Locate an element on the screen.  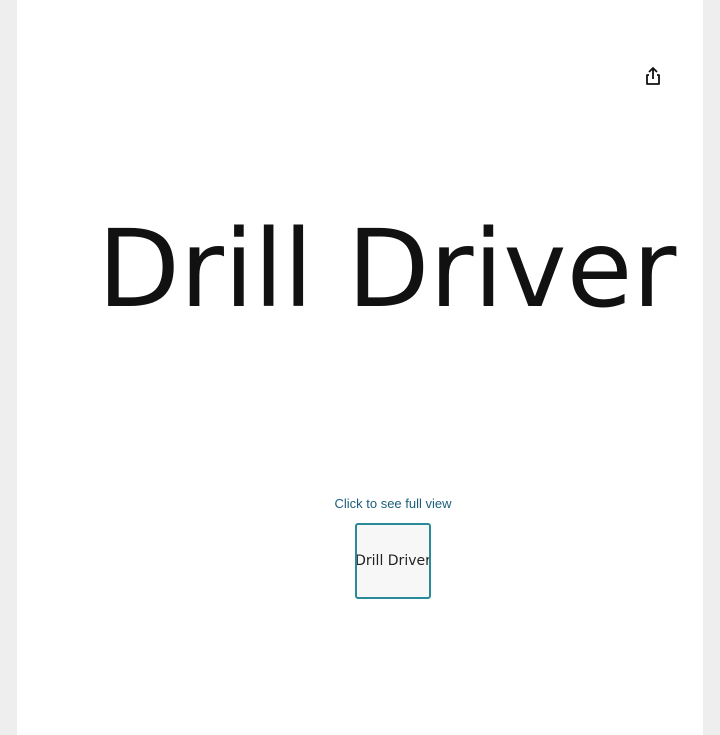
full-view-link: Click to see full view is located at coordinates (393, 503).